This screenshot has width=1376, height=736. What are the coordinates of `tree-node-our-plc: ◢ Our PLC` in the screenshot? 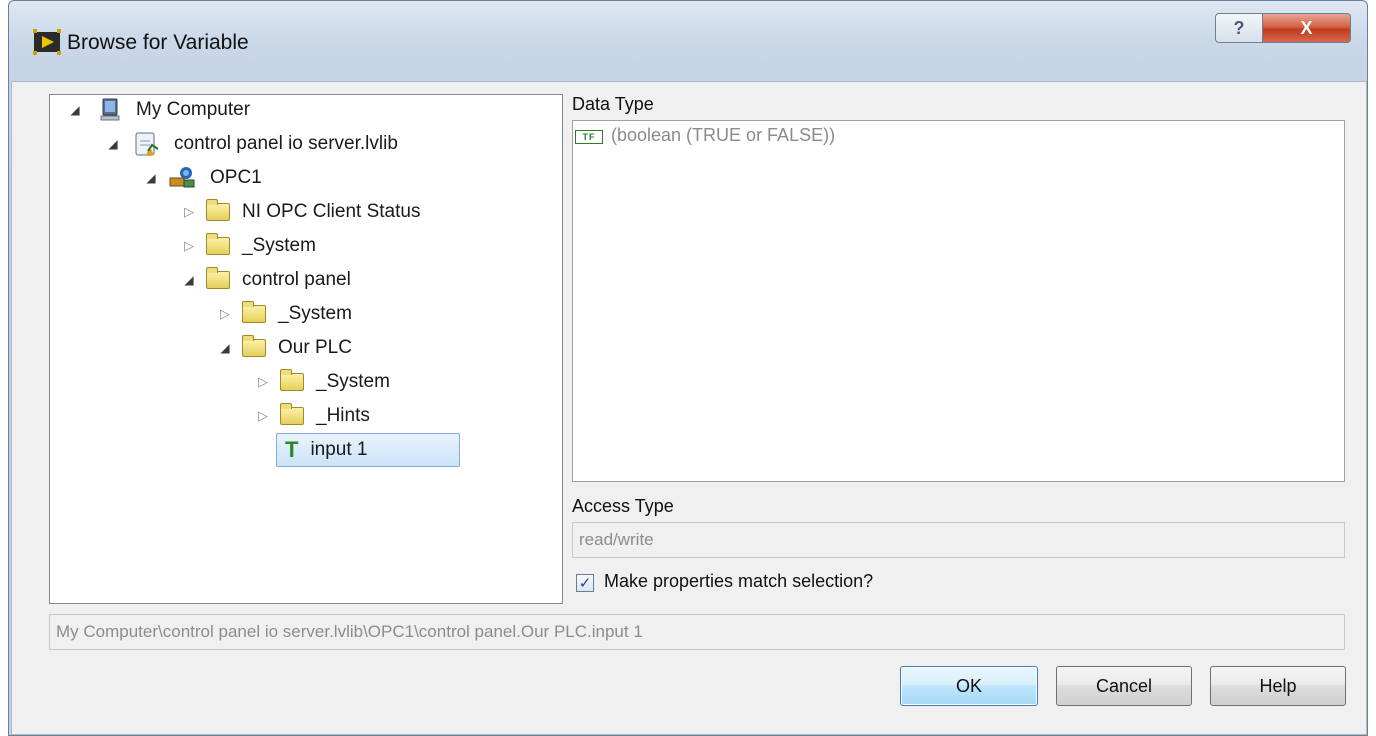 It's located at (283, 348).